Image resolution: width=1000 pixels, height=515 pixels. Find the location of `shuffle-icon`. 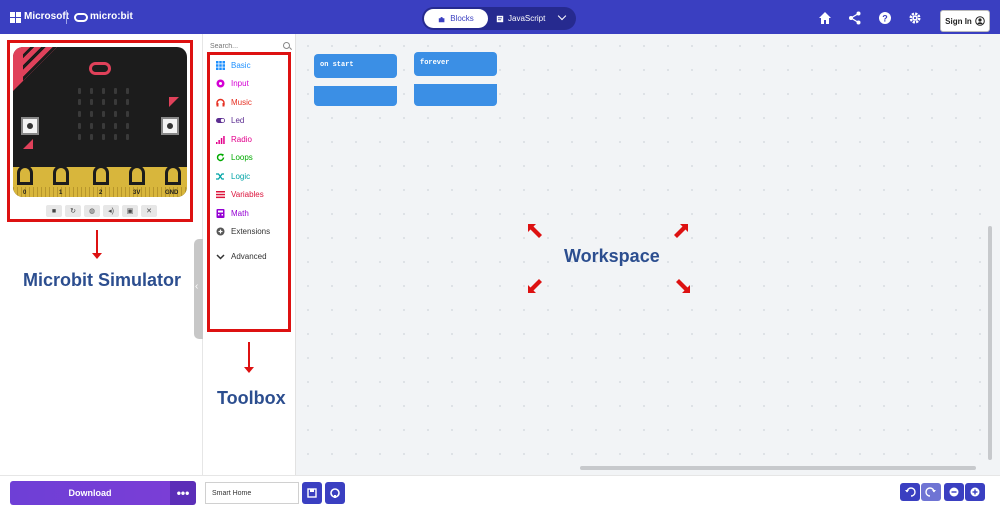

shuffle-icon is located at coordinates (220, 176).